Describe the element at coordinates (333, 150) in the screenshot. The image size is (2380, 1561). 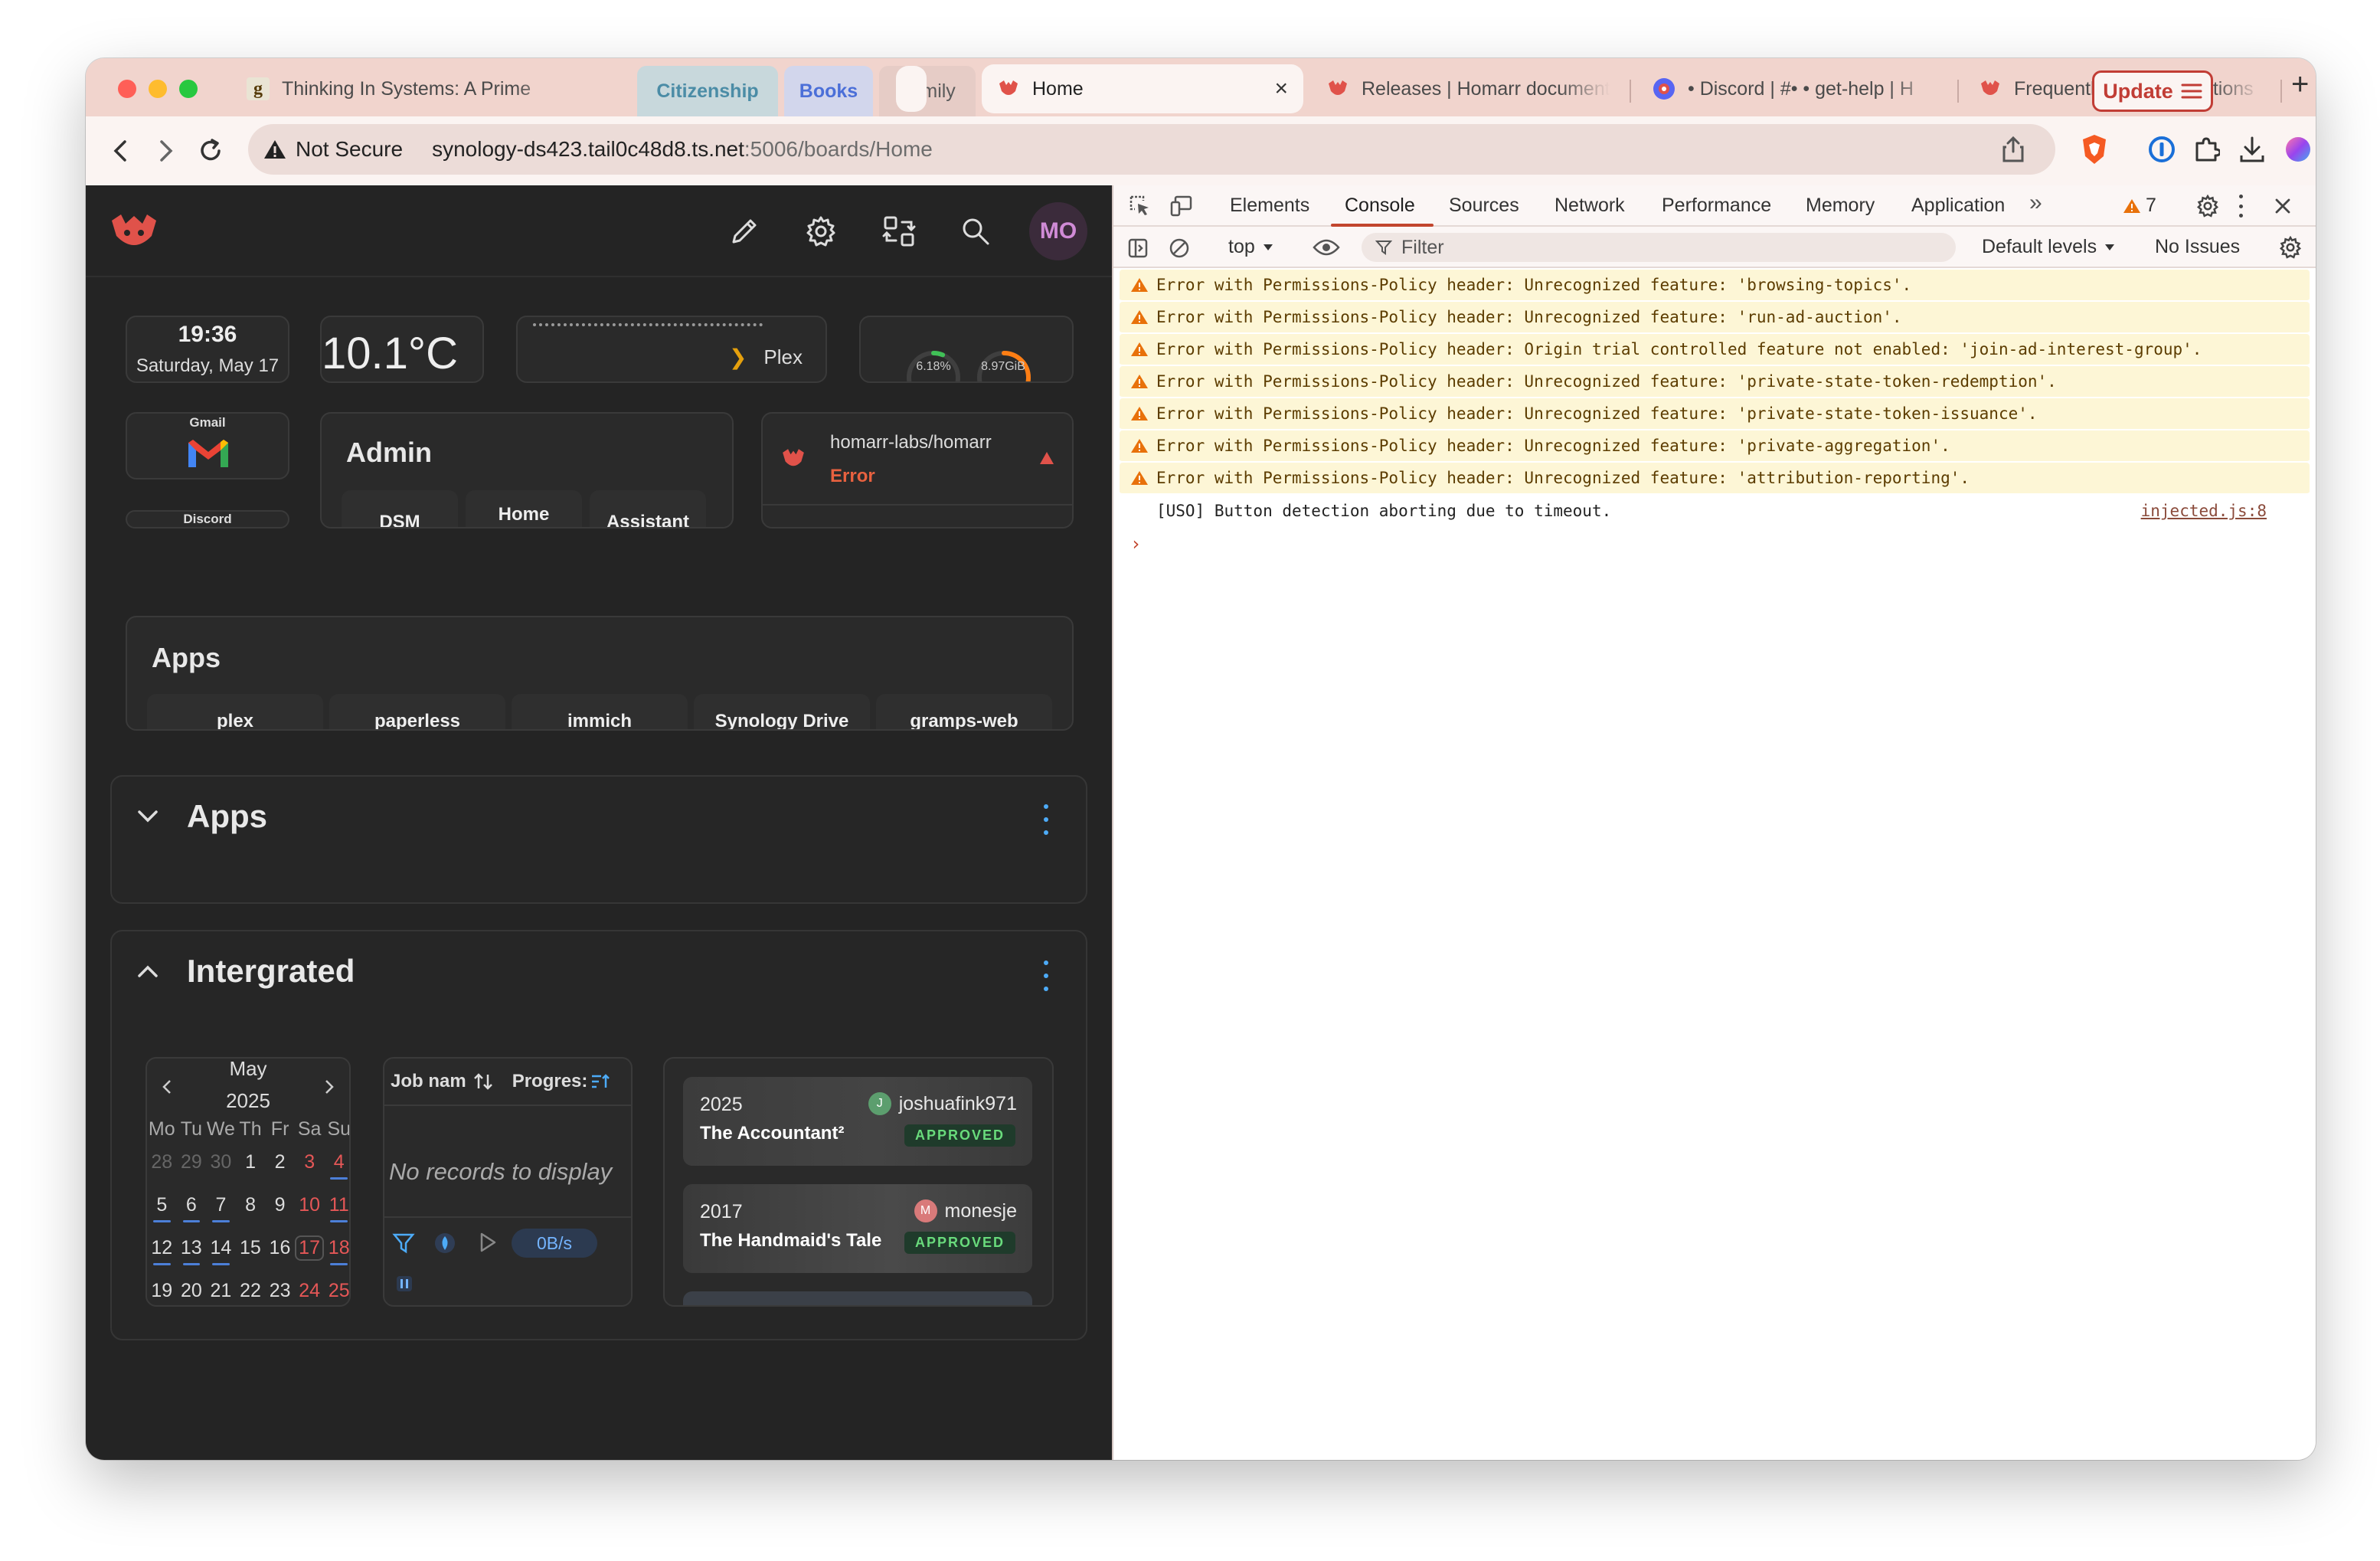
I see `not-secure-indicator: Not Secure` at that location.